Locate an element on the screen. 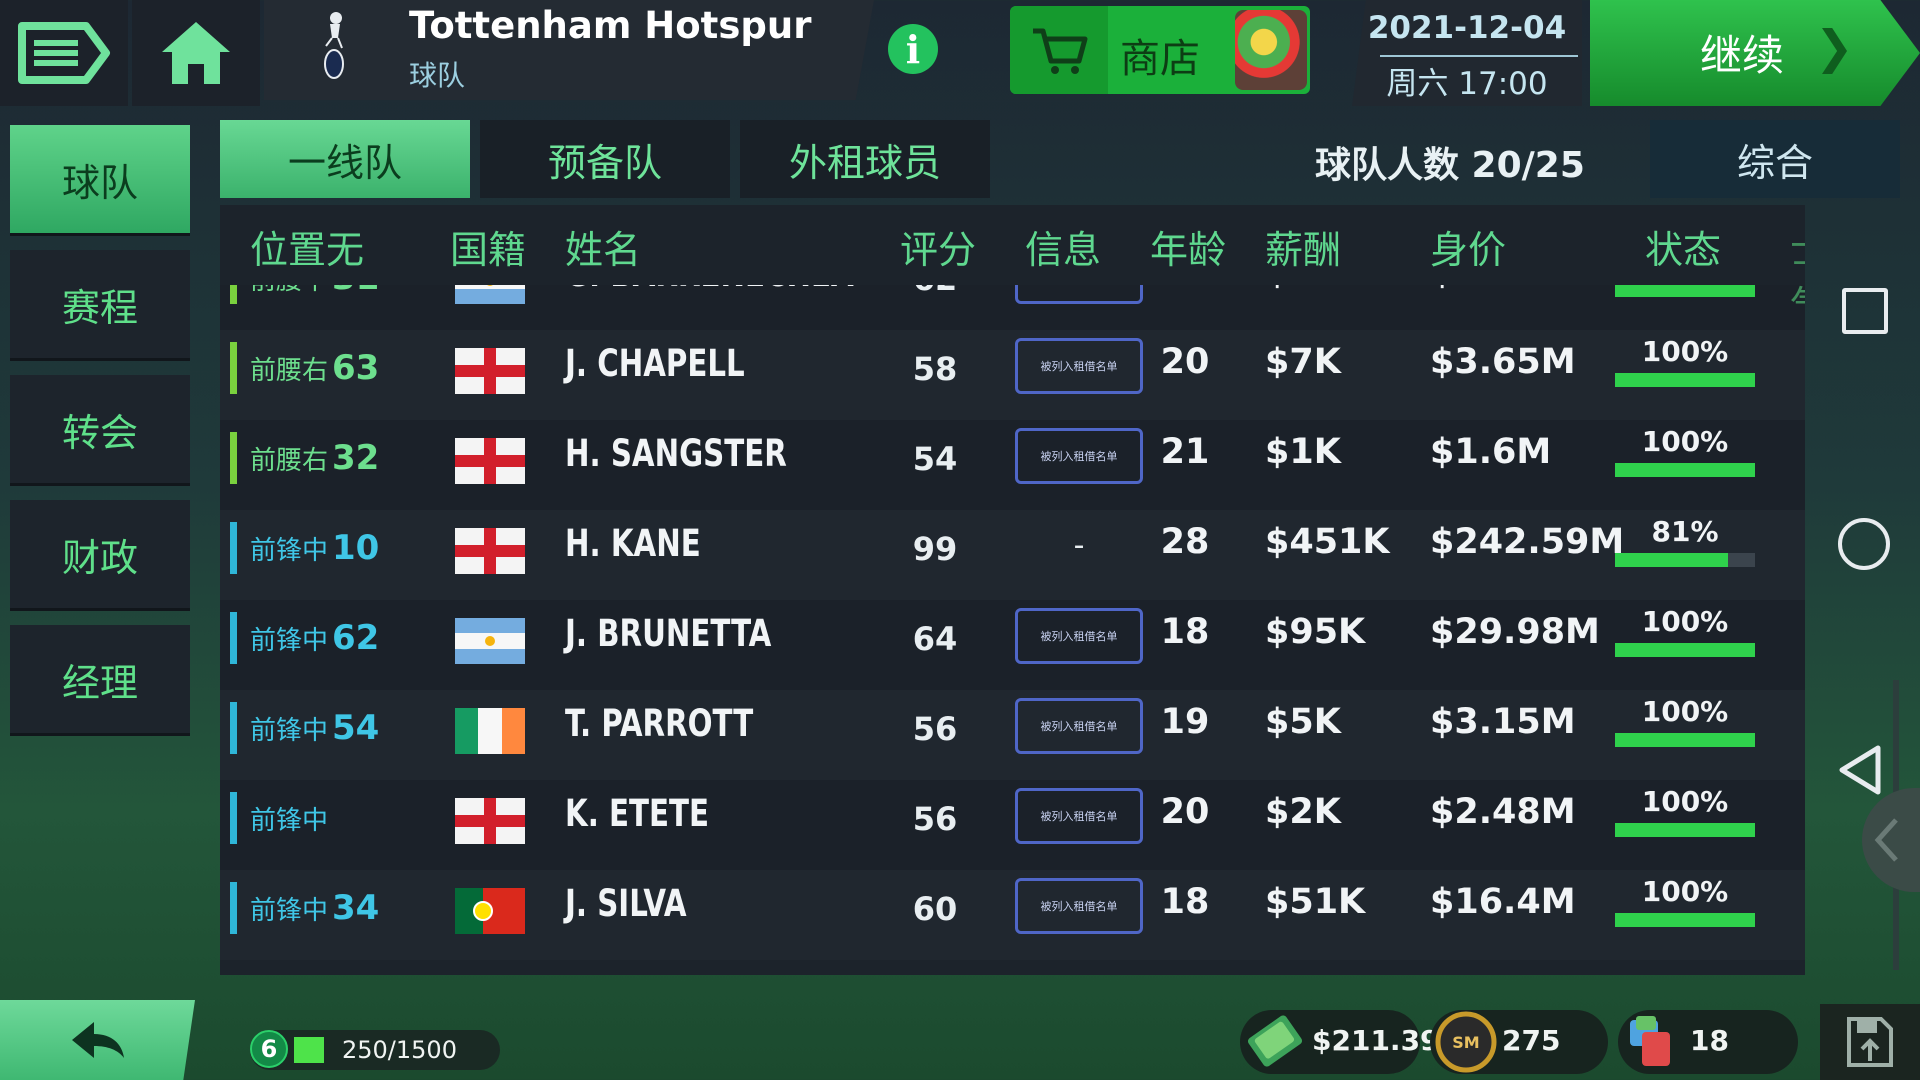  player-value: $16.4M is located at coordinates (1503, 902).